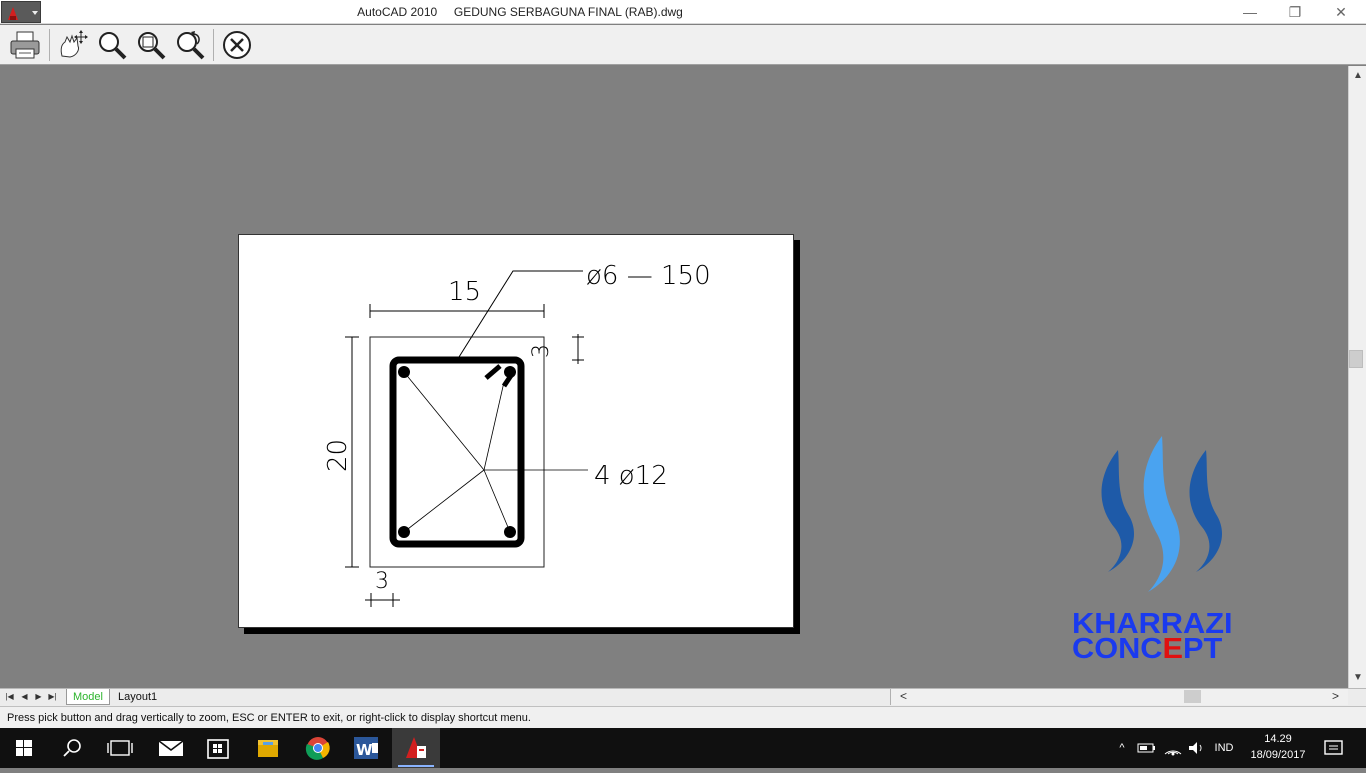 This screenshot has height=773, width=1366. Describe the element at coordinates (120, 748) in the screenshot. I see `task-view-icon` at that location.